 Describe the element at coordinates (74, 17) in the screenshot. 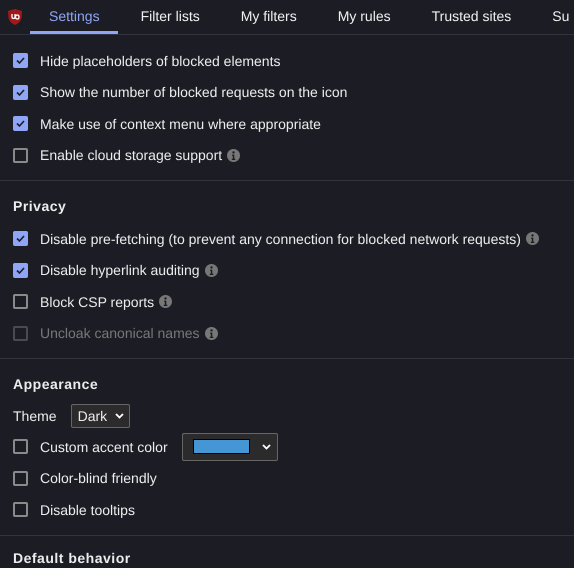

I see `tab: Settings` at that location.